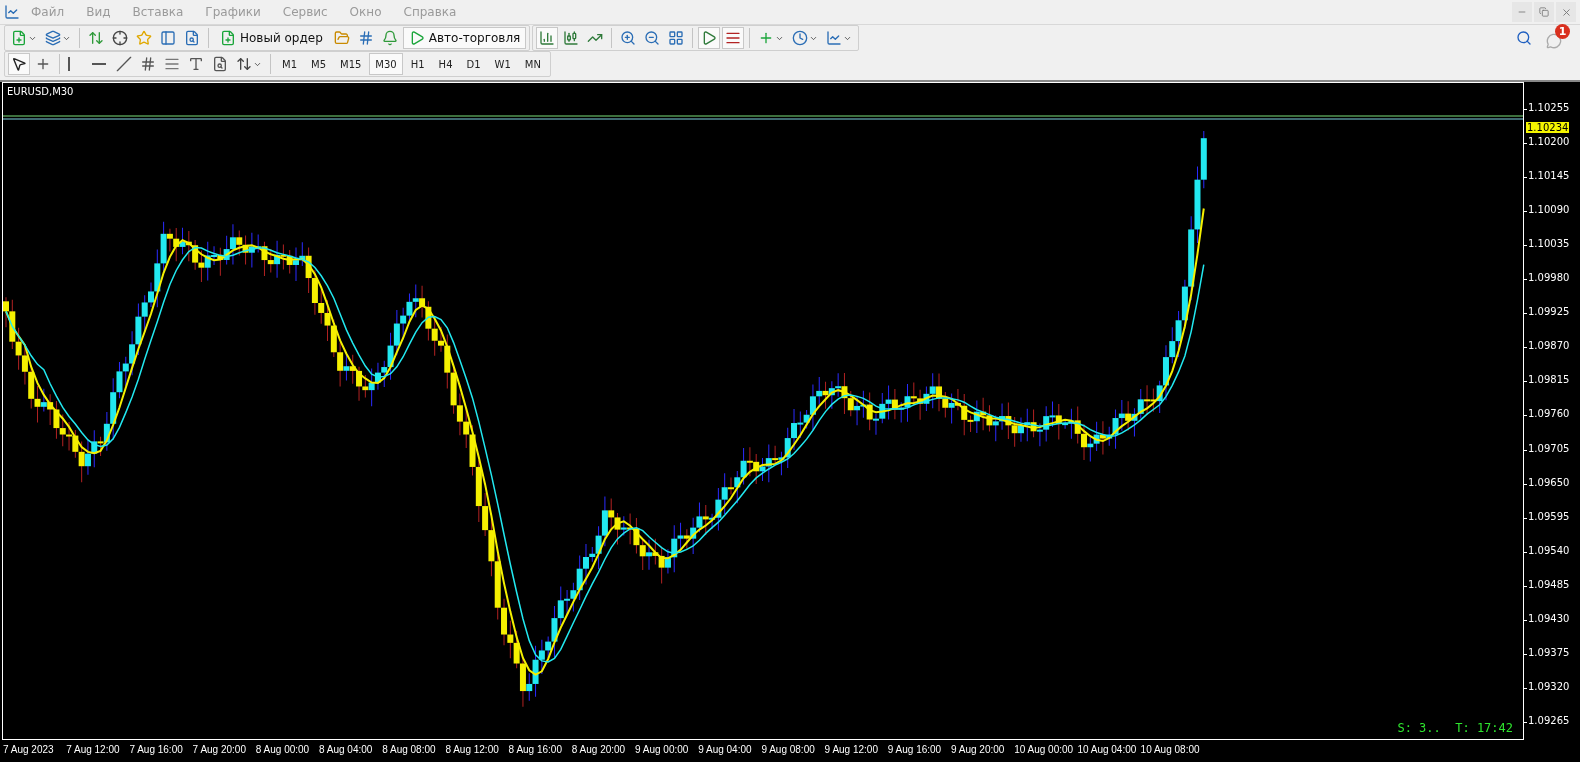  I want to click on time-label: 9 Aug 20:00, so click(978, 749).